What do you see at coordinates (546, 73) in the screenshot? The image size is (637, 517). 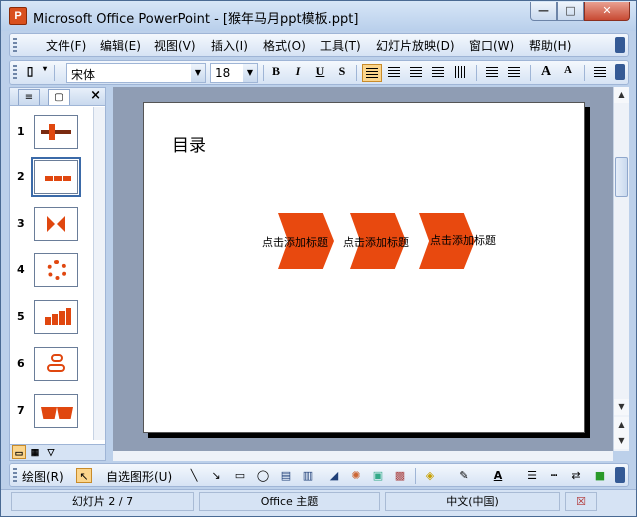 I see `increase-font-button: A` at bounding box center [546, 73].